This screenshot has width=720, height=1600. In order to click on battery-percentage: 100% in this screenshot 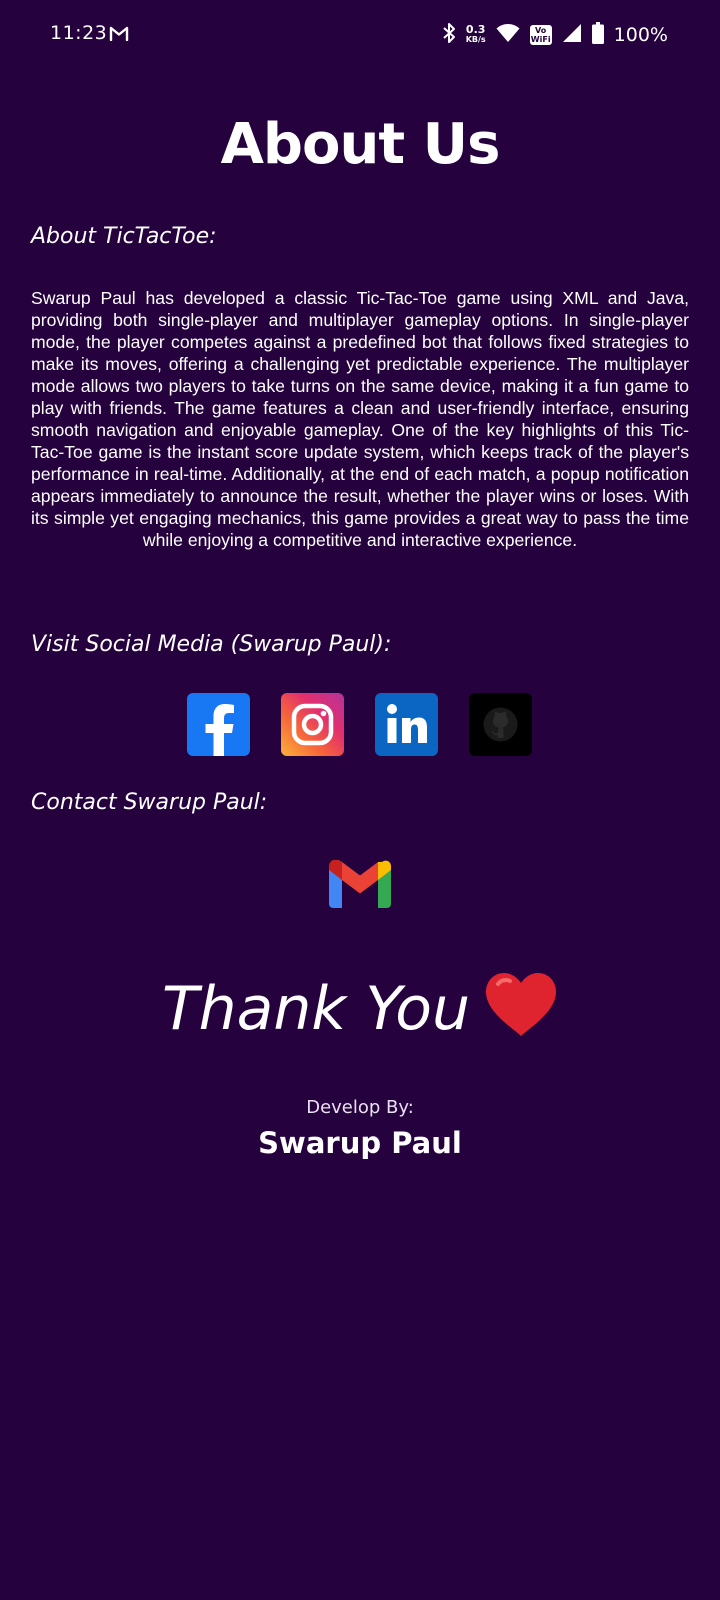, I will do `click(640, 35)`.